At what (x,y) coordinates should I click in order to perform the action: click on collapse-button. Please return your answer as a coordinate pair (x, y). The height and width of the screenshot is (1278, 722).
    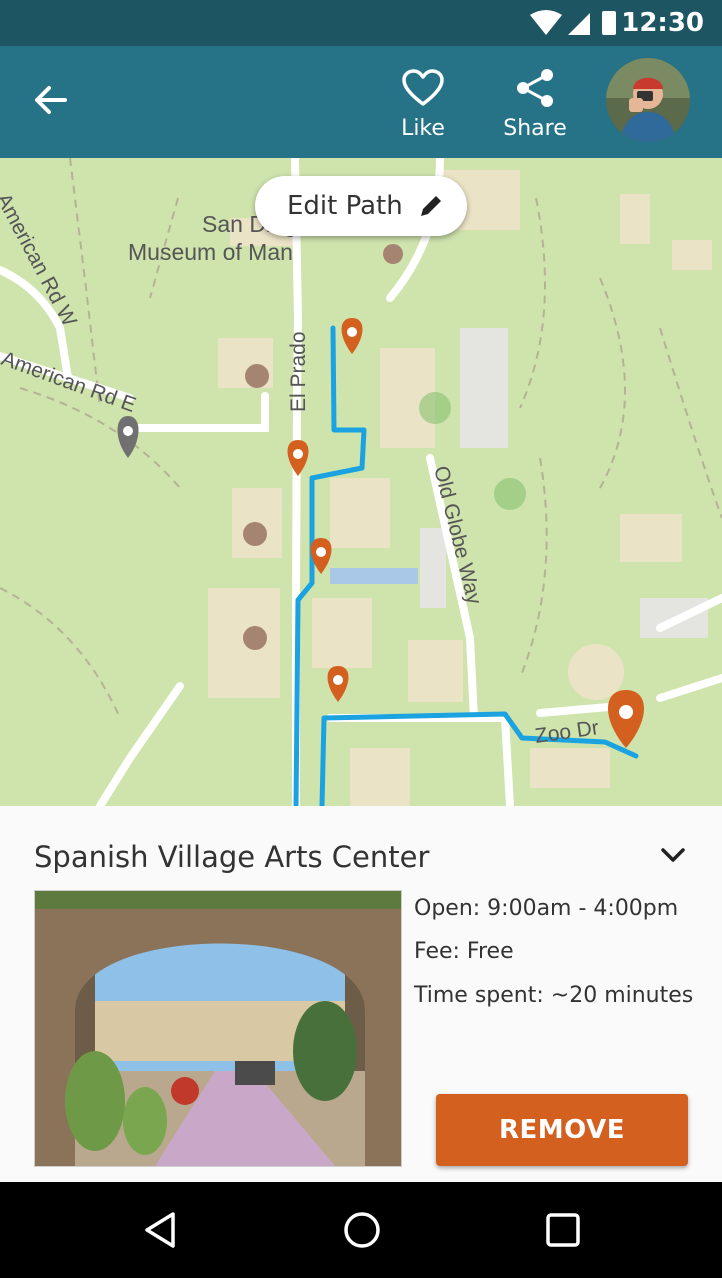
    Looking at the image, I should click on (673, 855).